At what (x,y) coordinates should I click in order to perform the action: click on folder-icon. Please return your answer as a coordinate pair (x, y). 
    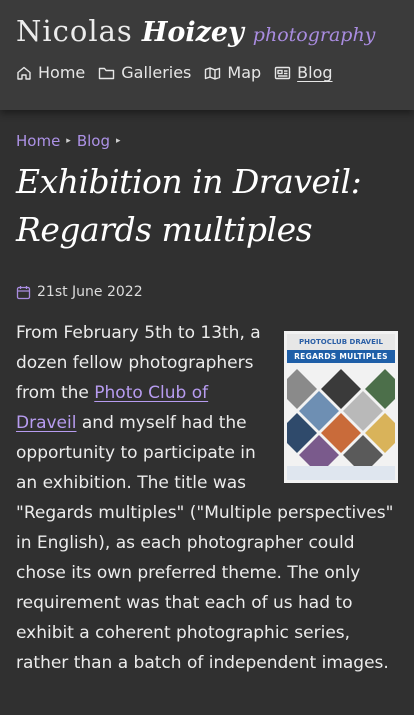
    Looking at the image, I should click on (107, 73).